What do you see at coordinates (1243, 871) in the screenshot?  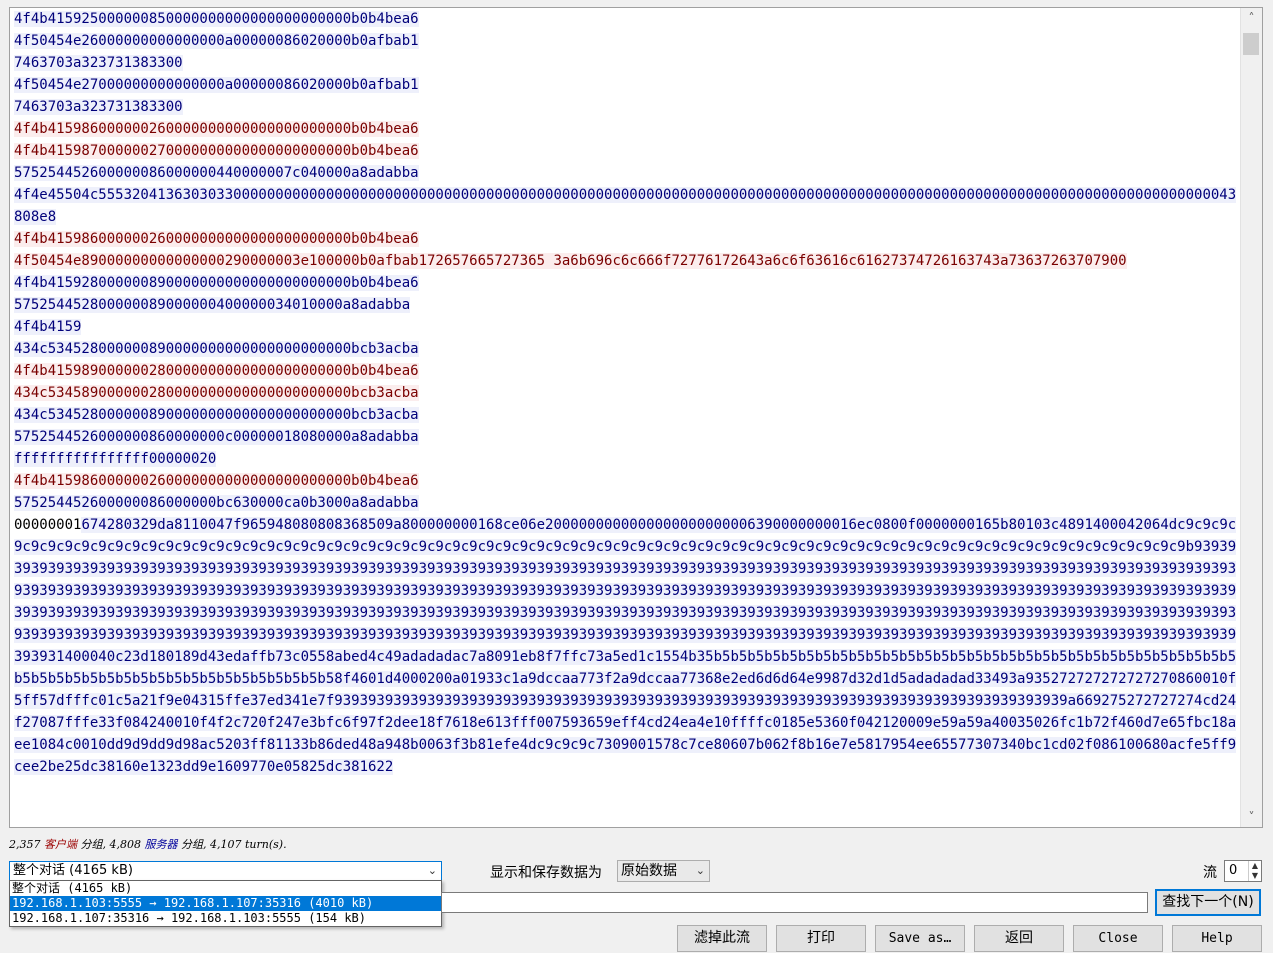 I see `stream-spinbox: 0 ▲ ▼` at bounding box center [1243, 871].